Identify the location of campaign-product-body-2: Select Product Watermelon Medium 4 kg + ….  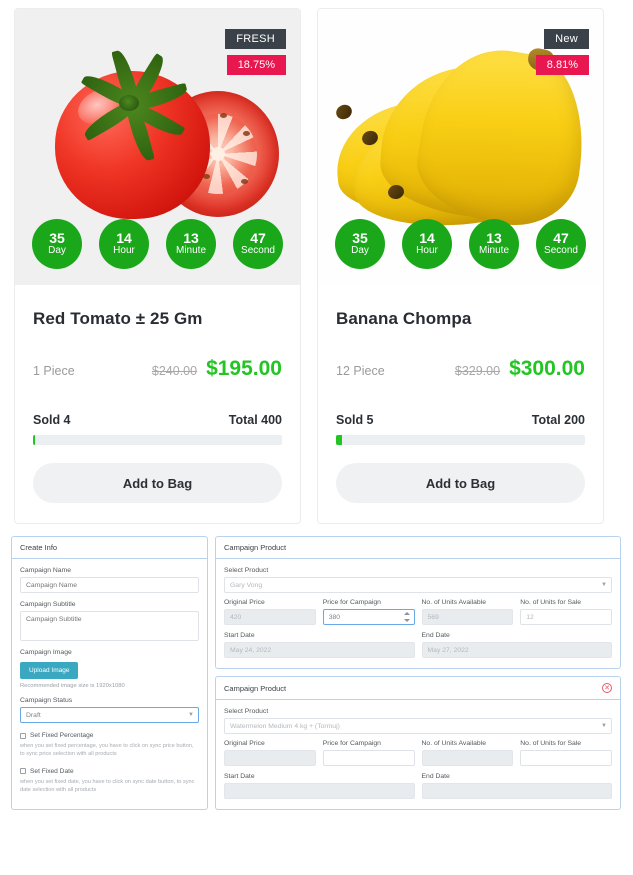
(418, 754).